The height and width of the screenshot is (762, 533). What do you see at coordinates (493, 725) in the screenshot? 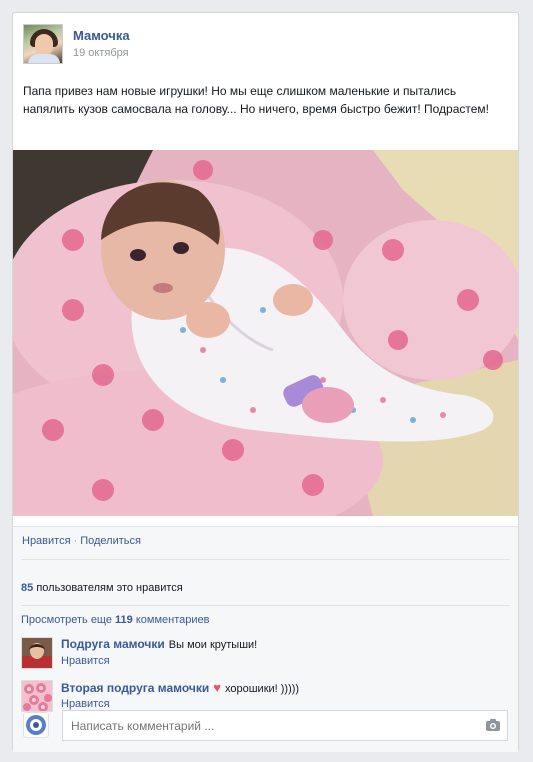
I see `camera-icon` at bounding box center [493, 725].